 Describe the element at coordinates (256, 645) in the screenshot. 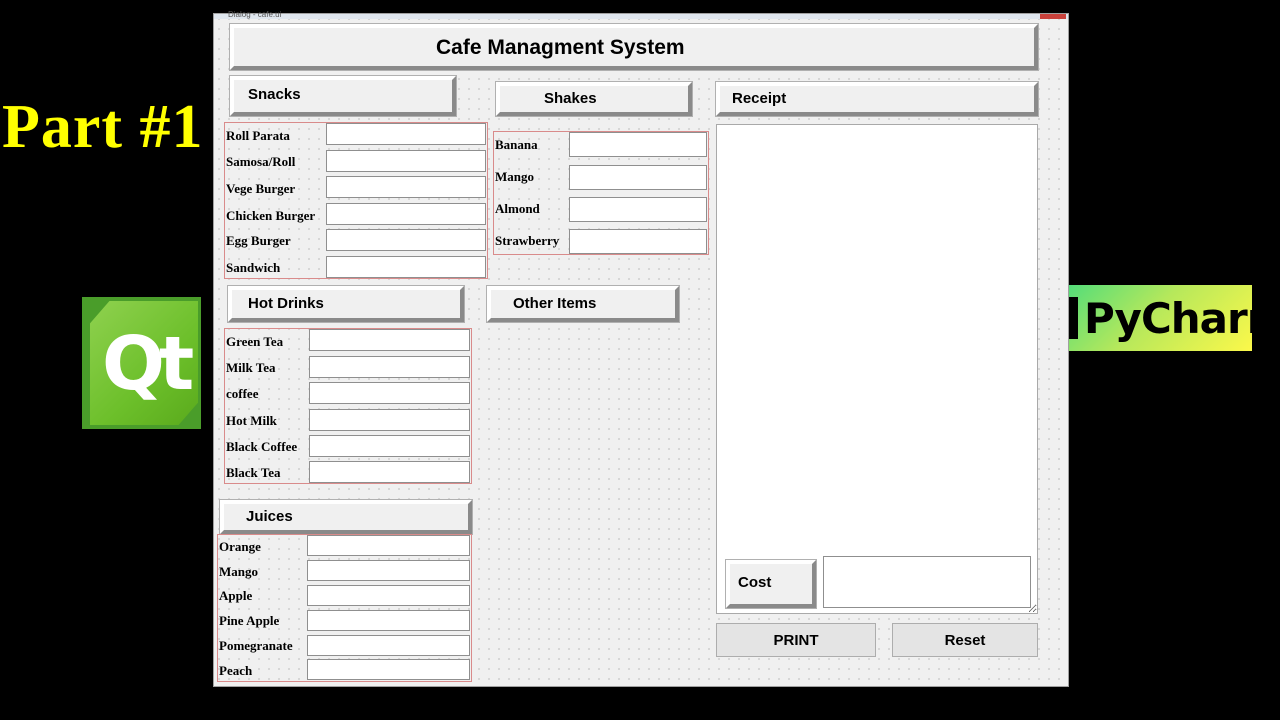

I see `juice-label-pomegranate: Pomegranate` at that location.